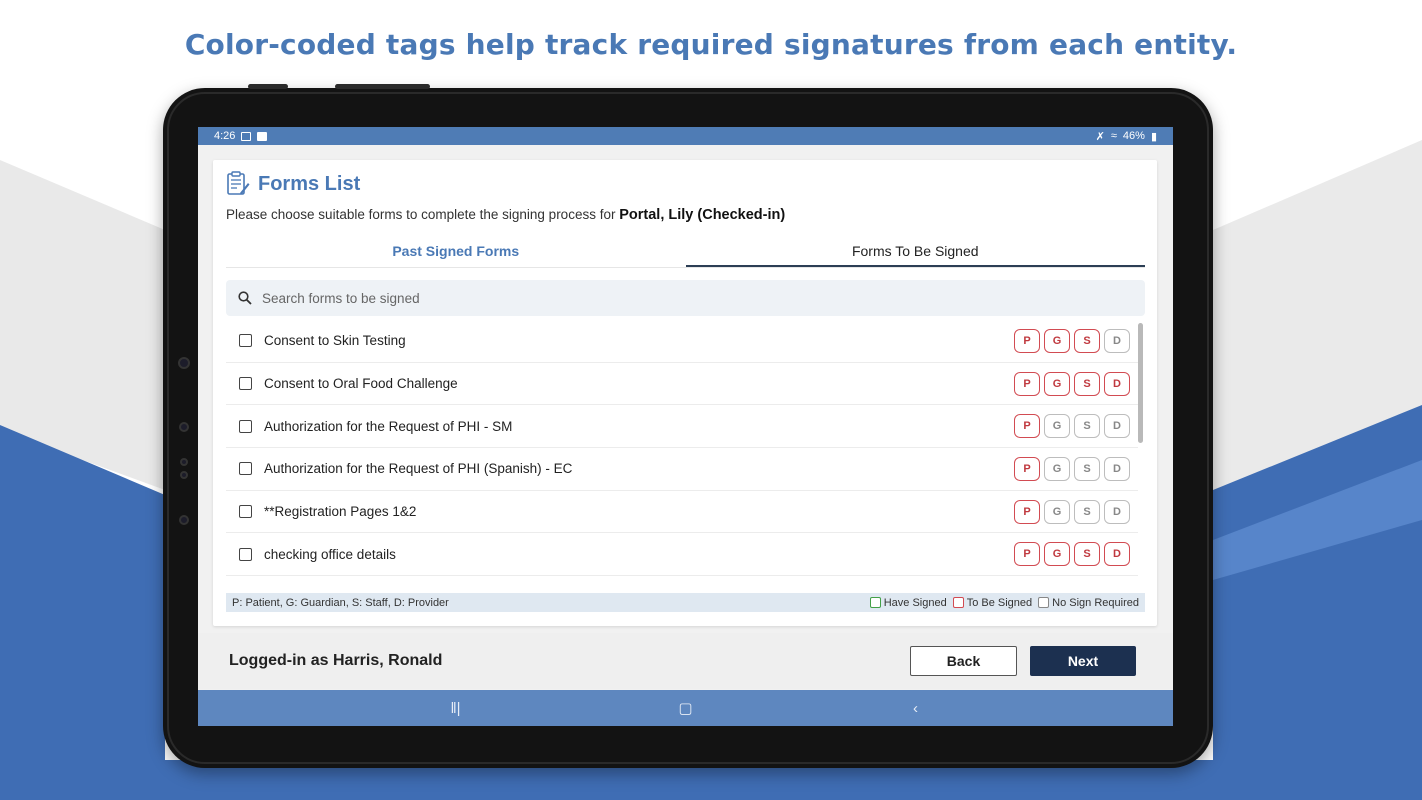 Image resolution: width=1422 pixels, height=800 pixels. What do you see at coordinates (335, 341) in the screenshot?
I see `form-label: Consent to Skin Testing` at bounding box center [335, 341].